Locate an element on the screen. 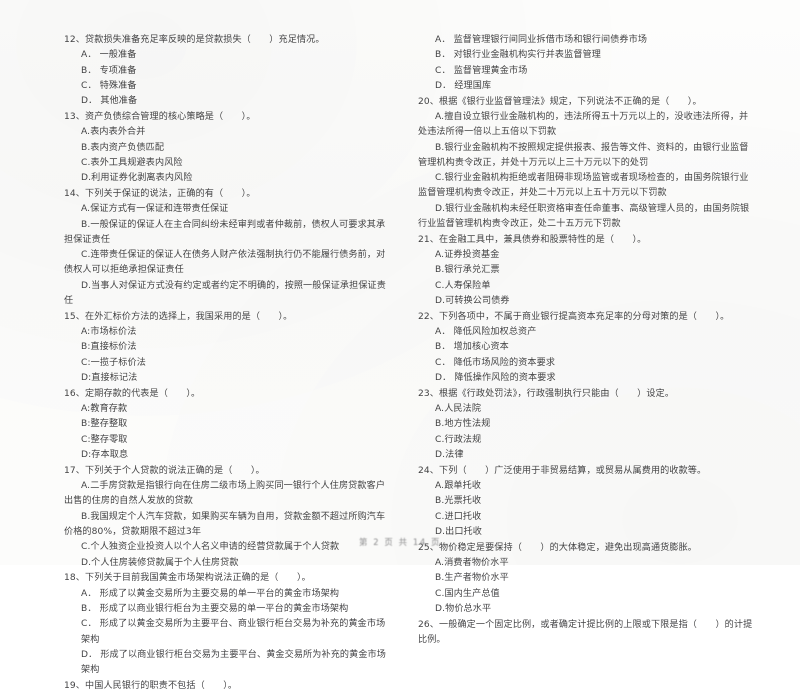 Image resolution: width=800 pixels, height=695 pixels. option-b: B． 形成了以商业银行柜台为主要交易的单一平台的黄金市场架构 is located at coordinates (215, 608).